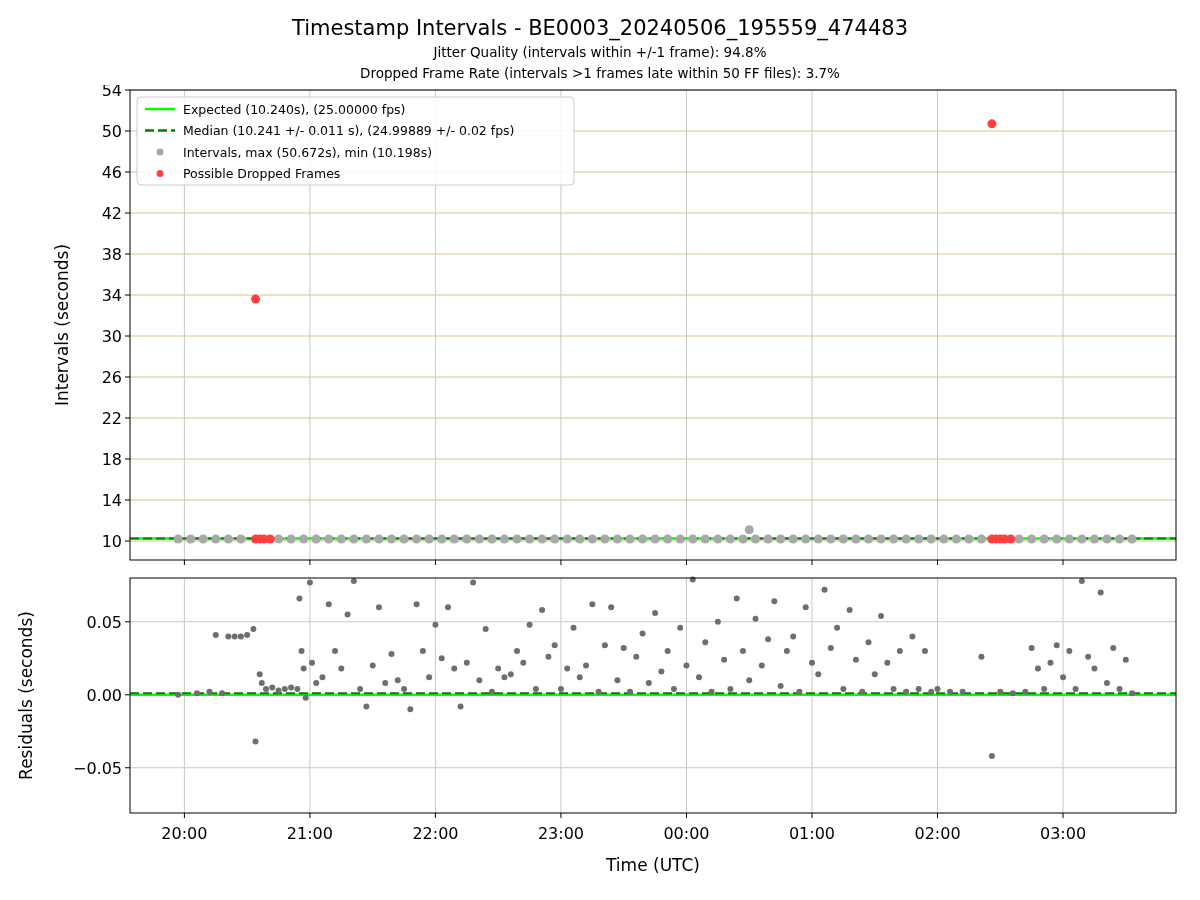  Describe the element at coordinates (111, 460) in the screenshot. I see `axis-tick-label: 18` at that location.